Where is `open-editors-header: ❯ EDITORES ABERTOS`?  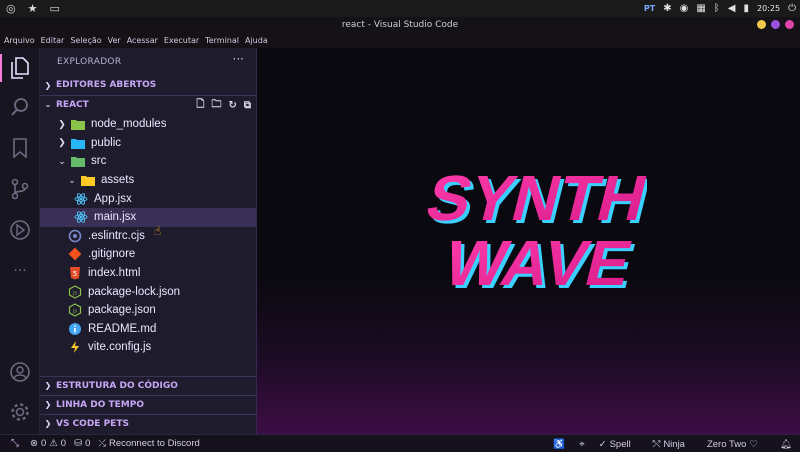
open-editors-header: ❯ EDITORES ABERTOS is located at coordinates (148, 85).